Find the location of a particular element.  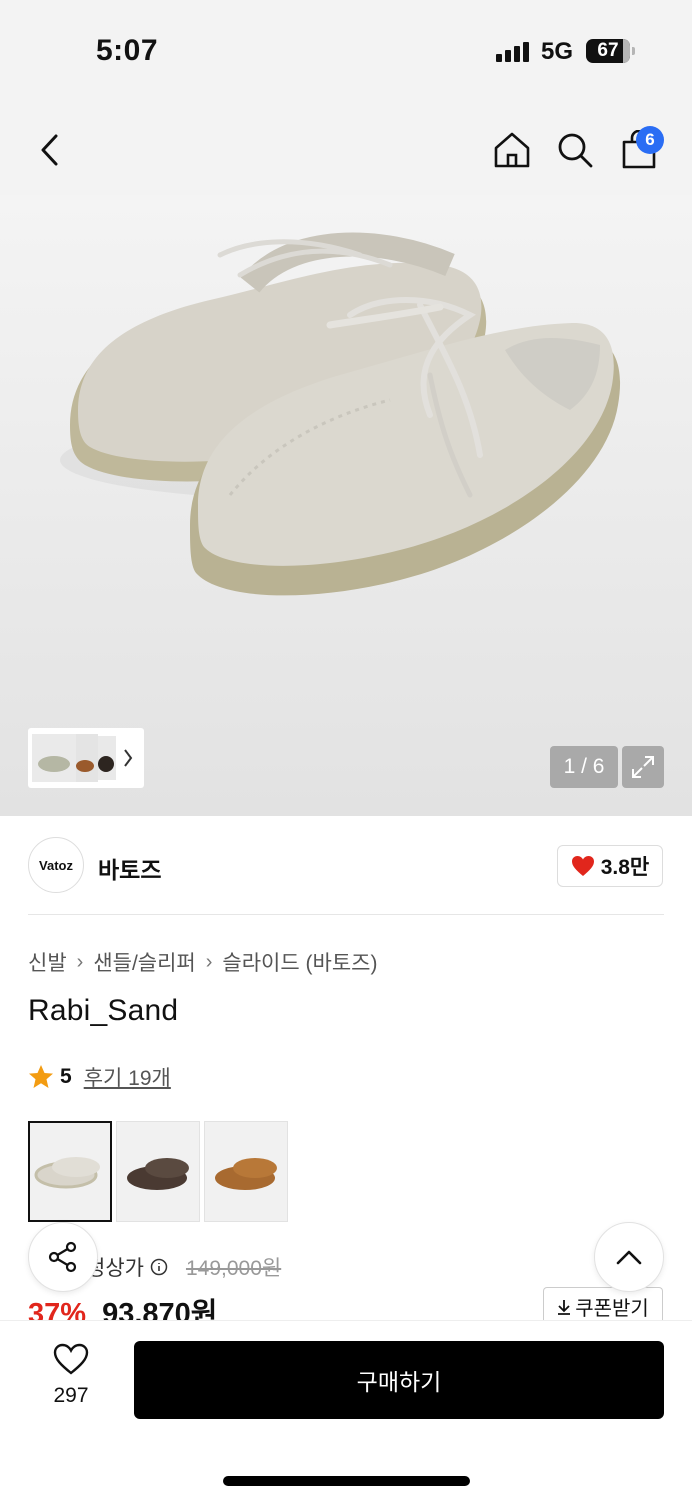

sale-price: 93,870원 is located at coordinates (160, 1309).